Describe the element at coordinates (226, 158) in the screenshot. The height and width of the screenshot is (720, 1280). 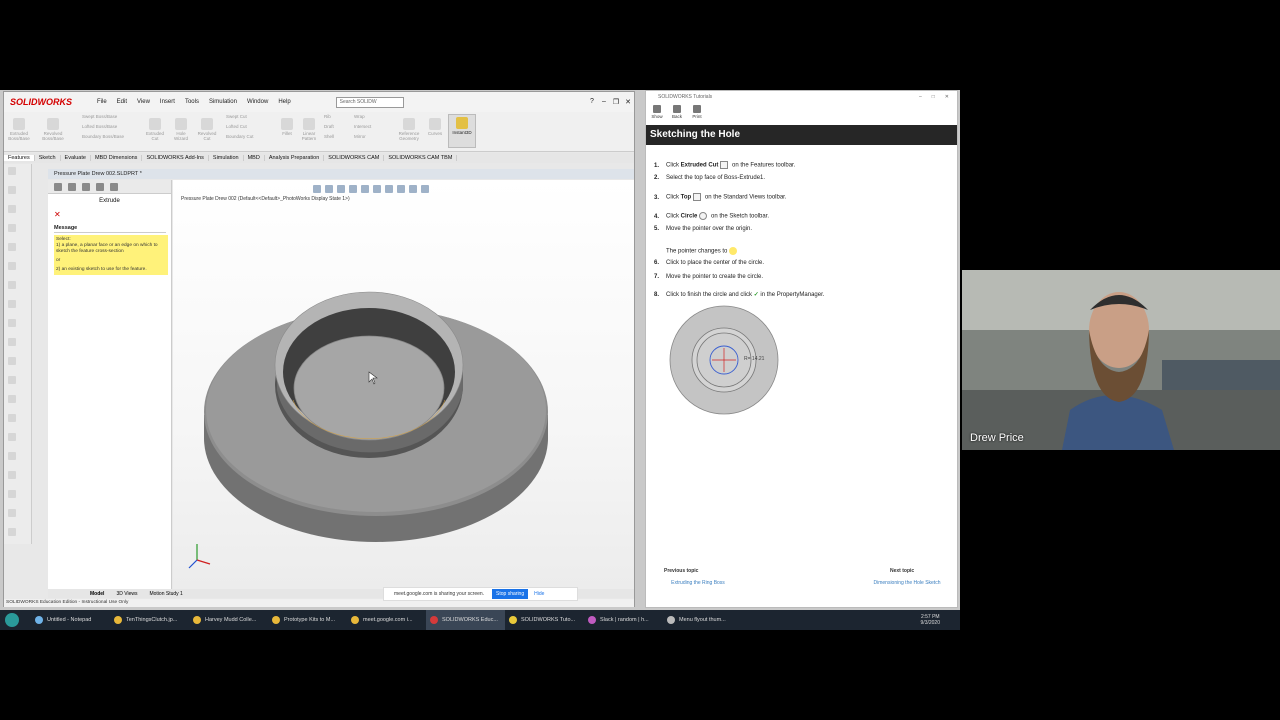
I see `tab-simulation: Simulation` at that location.